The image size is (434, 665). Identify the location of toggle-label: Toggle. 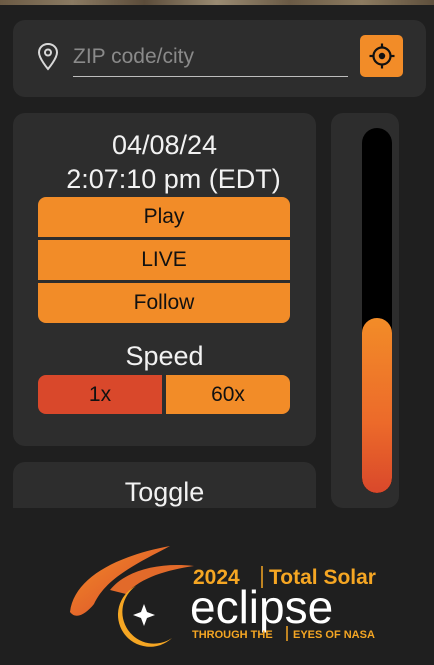
(164, 492).